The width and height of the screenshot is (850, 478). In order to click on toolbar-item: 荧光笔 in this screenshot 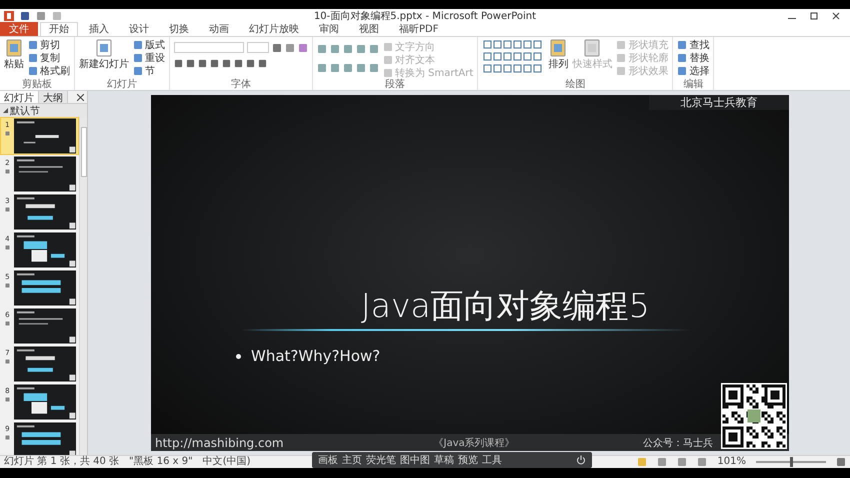, I will do `click(381, 460)`.